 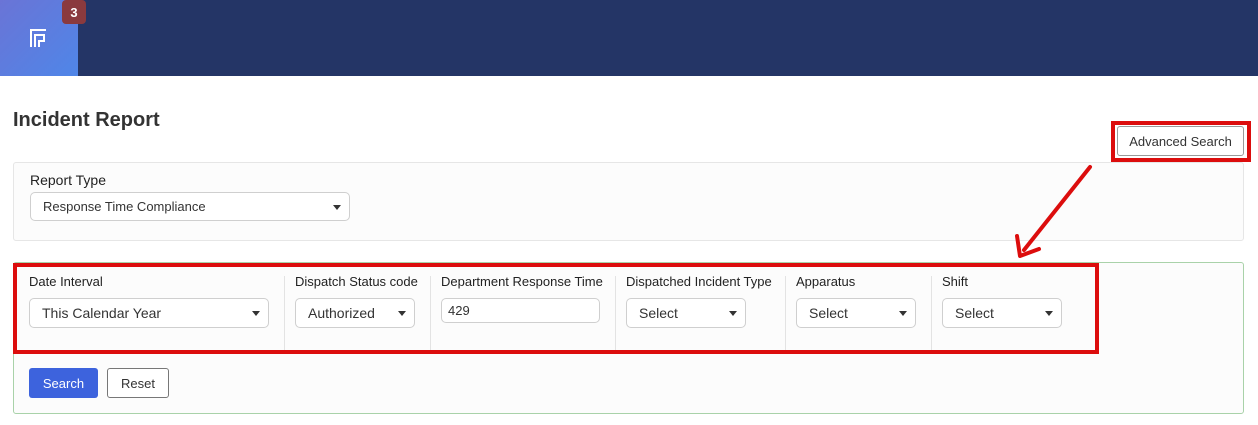 What do you see at coordinates (74, 12) in the screenshot?
I see `notification-badge: 3` at bounding box center [74, 12].